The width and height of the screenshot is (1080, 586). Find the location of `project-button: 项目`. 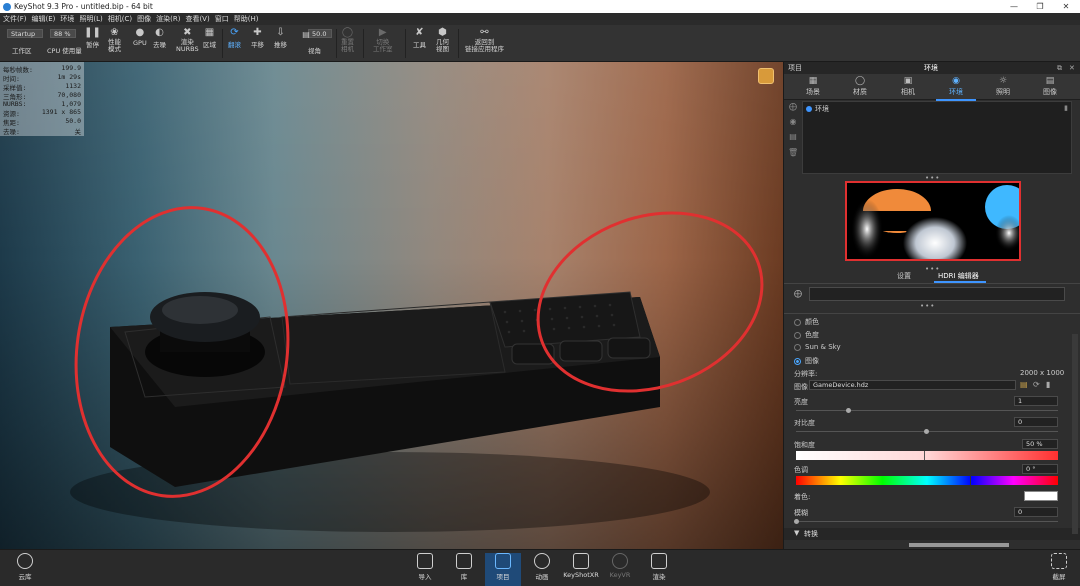

project-button: 项目 is located at coordinates (503, 569).